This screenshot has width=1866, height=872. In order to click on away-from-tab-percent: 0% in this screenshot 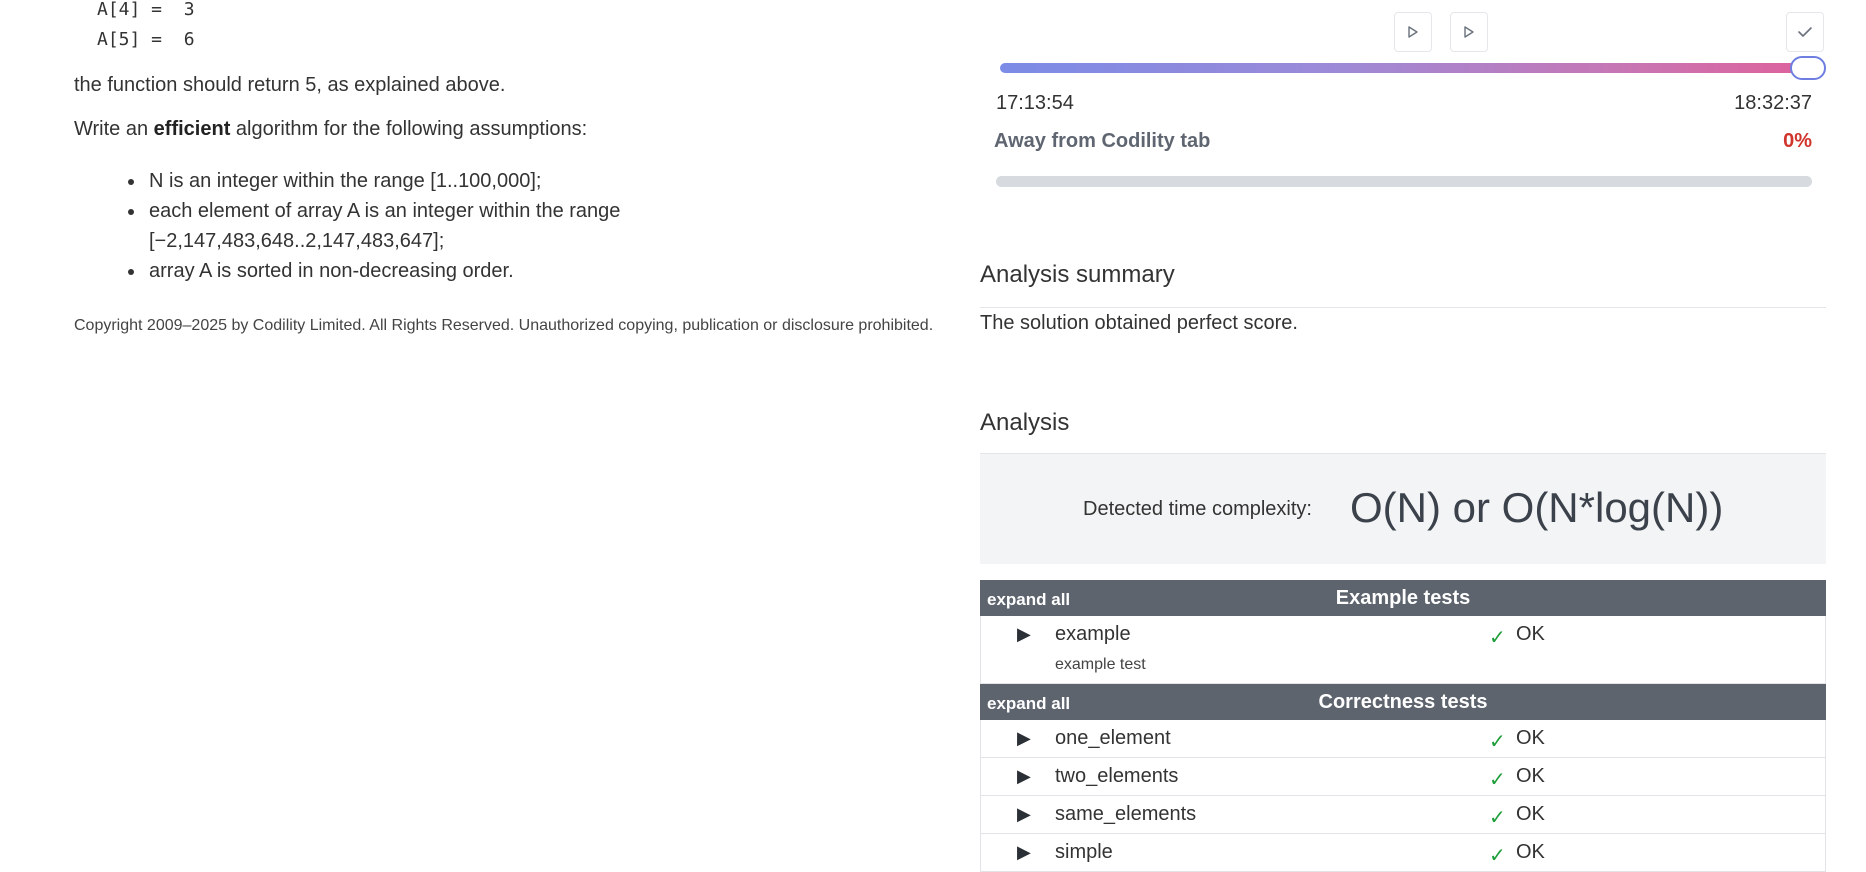, I will do `click(1797, 141)`.